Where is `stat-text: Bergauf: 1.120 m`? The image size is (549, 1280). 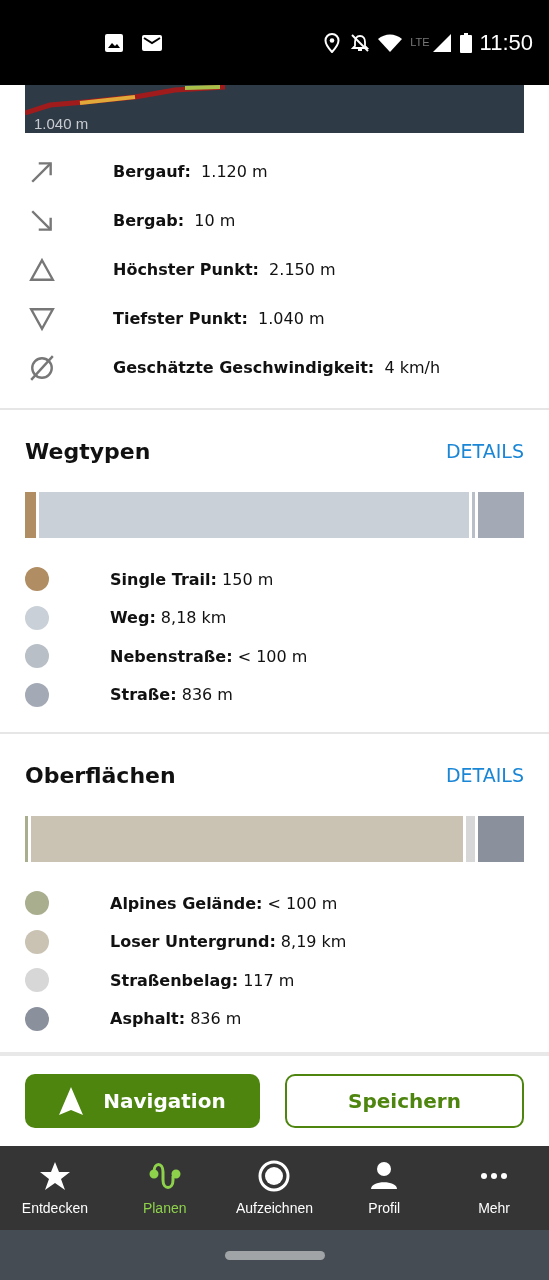
stat-text: Bergauf: 1.120 m is located at coordinates (190, 171).